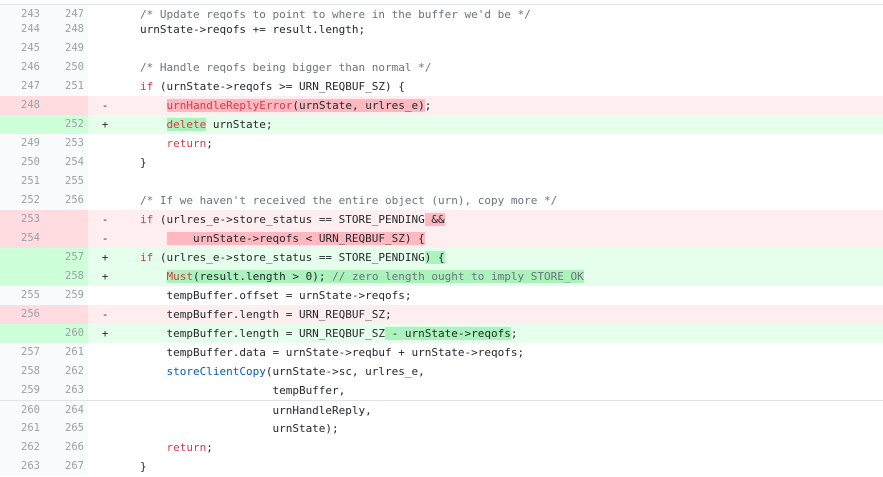  Describe the element at coordinates (64, 29) in the screenshot. I see `new-line-number: 248` at that location.